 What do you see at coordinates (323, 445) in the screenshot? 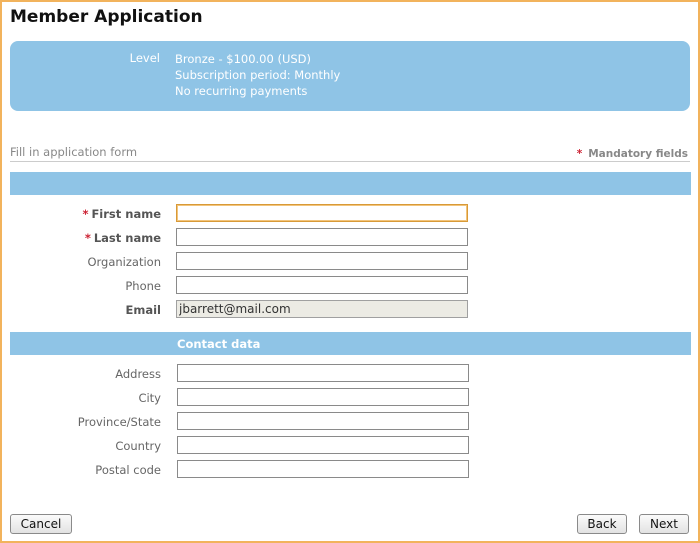
I see `country-input` at bounding box center [323, 445].